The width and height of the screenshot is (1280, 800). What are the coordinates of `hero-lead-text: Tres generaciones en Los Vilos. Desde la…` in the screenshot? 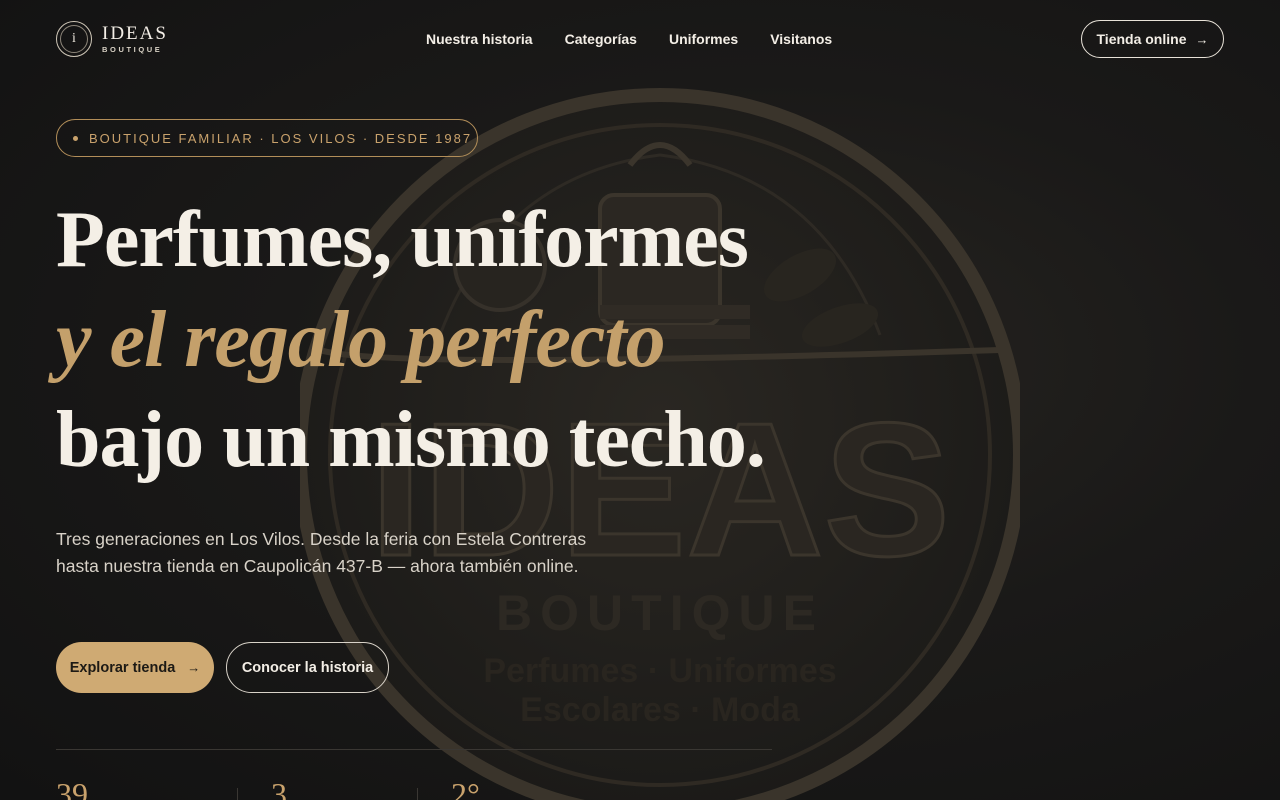 It's located at (321, 552).